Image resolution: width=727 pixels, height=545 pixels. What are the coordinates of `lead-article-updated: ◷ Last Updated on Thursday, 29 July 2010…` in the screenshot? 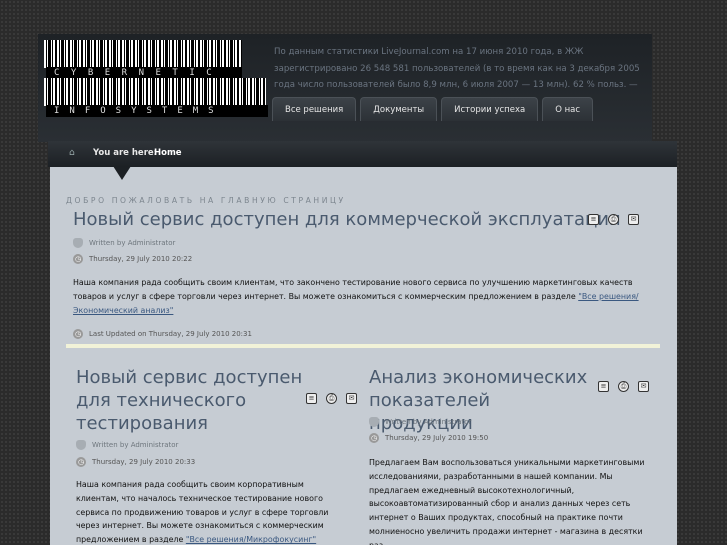 It's located at (162, 334).